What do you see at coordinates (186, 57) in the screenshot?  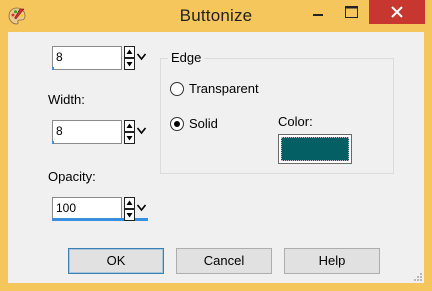 I see `edge-group-label: Edge` at bounding box center [186, 57].